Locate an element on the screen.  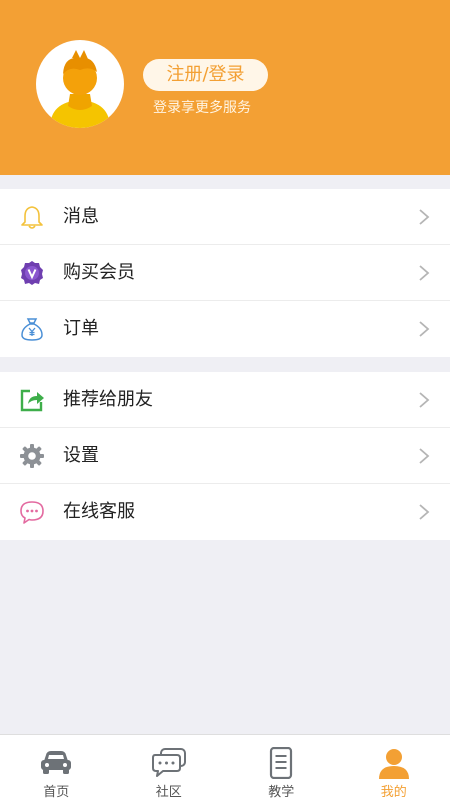
menu-item-label: 购买会员 is located at coordinates (99, 272).